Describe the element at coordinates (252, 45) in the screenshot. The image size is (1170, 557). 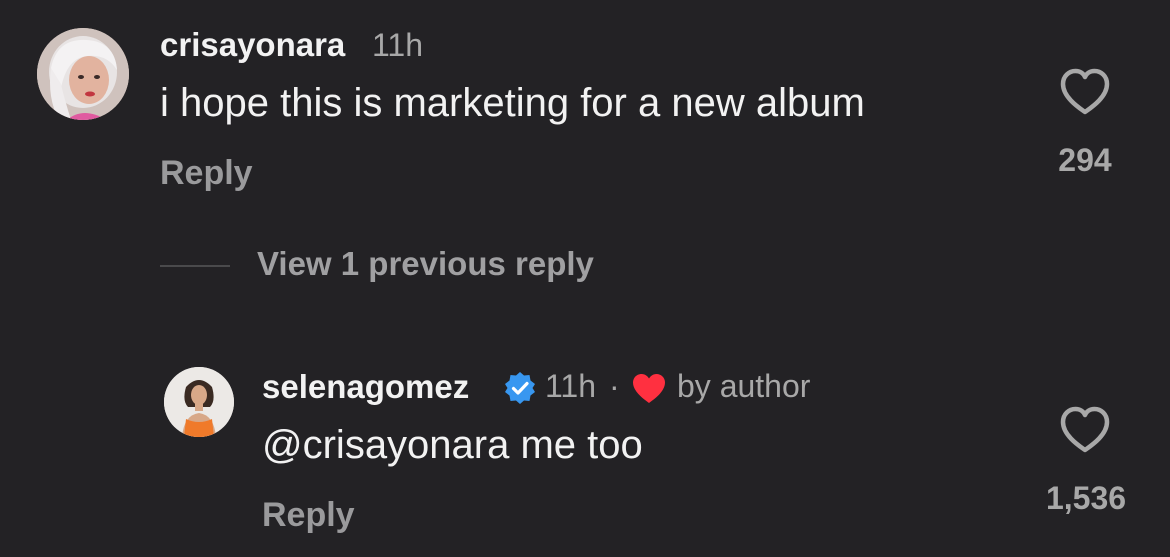
I see `comment-username: crisayonara` at that location.